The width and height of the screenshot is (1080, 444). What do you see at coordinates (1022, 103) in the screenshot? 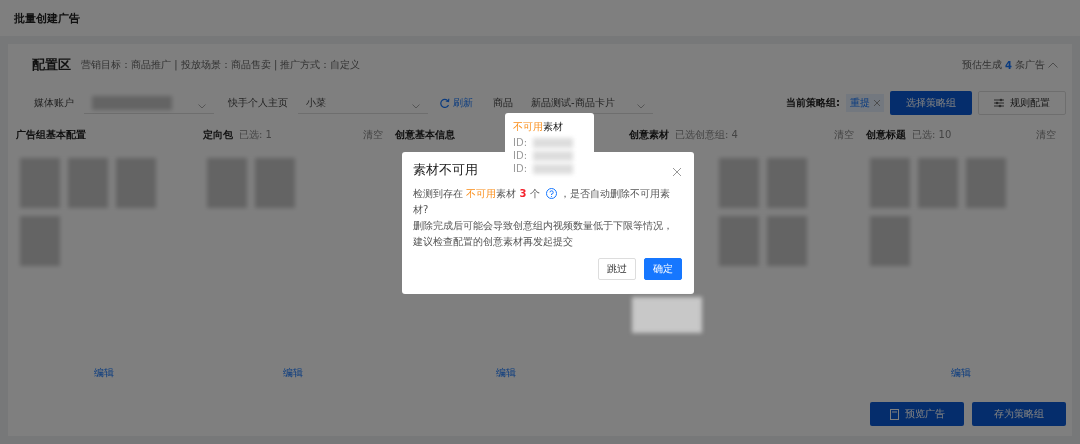
I see `rules-button: 规则配置` at bounding box center [1022, 103].